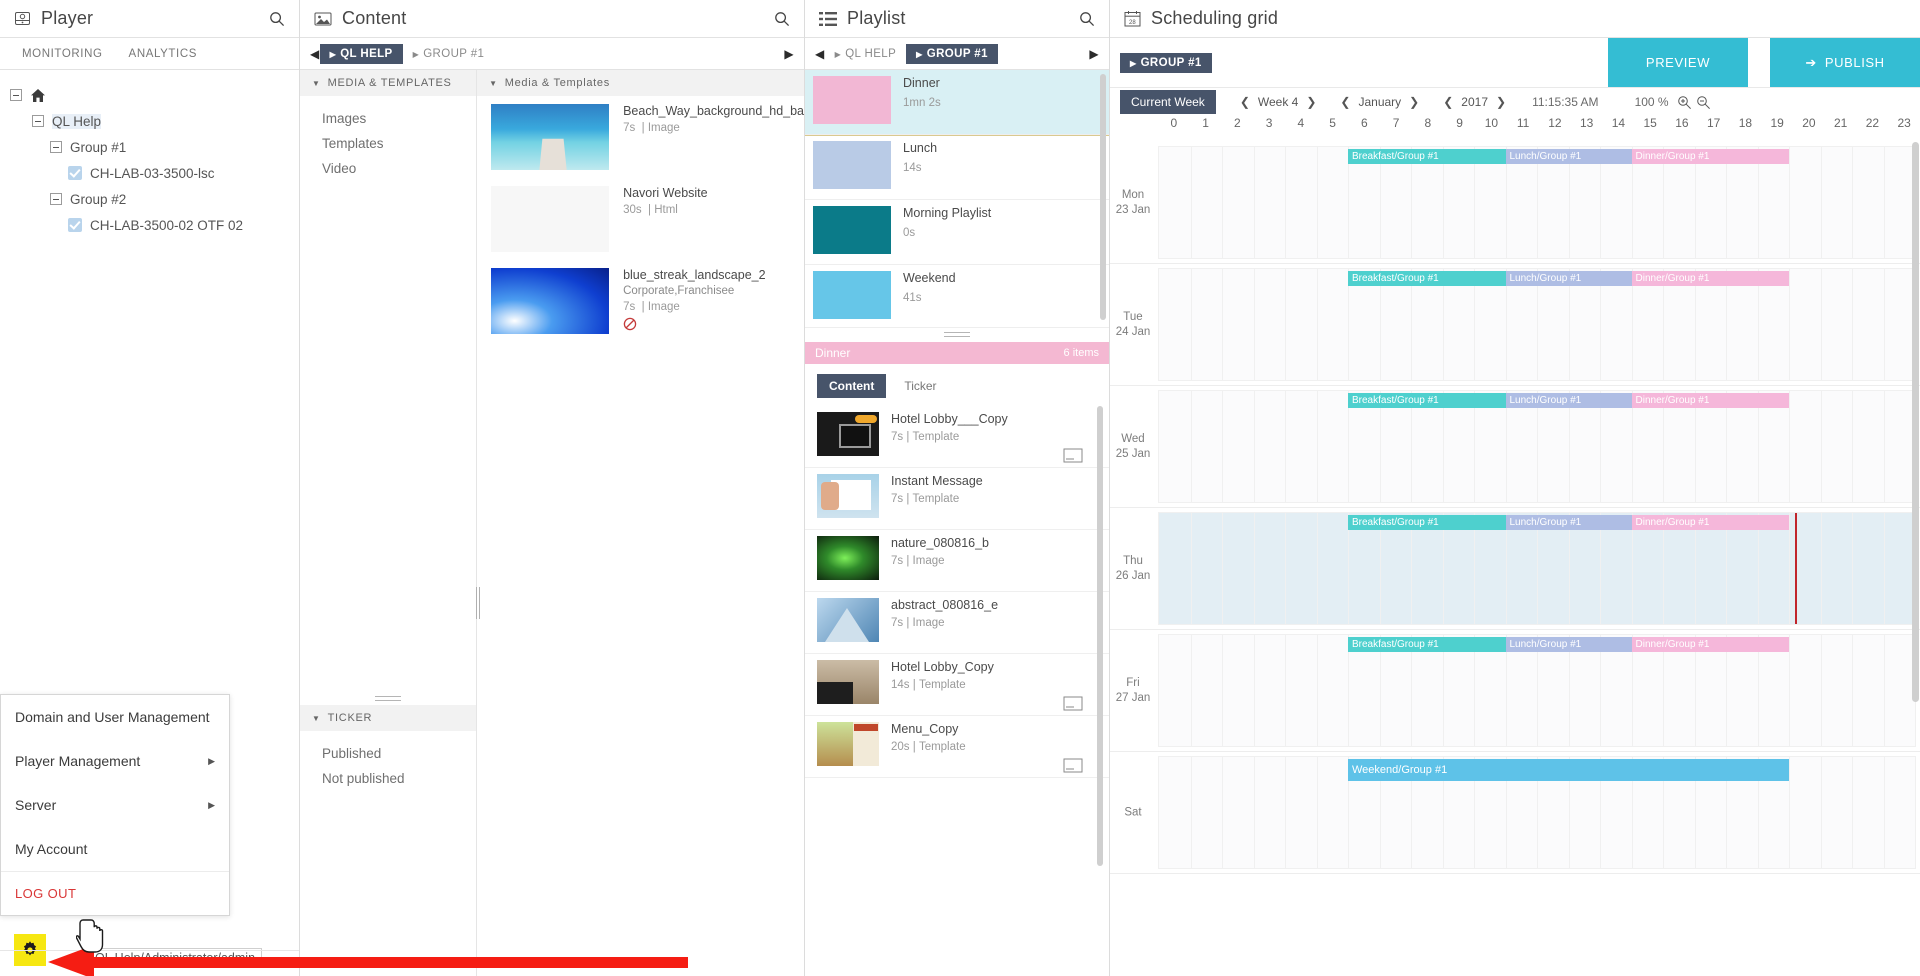  What do you see at coordinates (399, 143) in the screenshot?
I see `category-item-templates: Templates` at bounding box center [399, 143].